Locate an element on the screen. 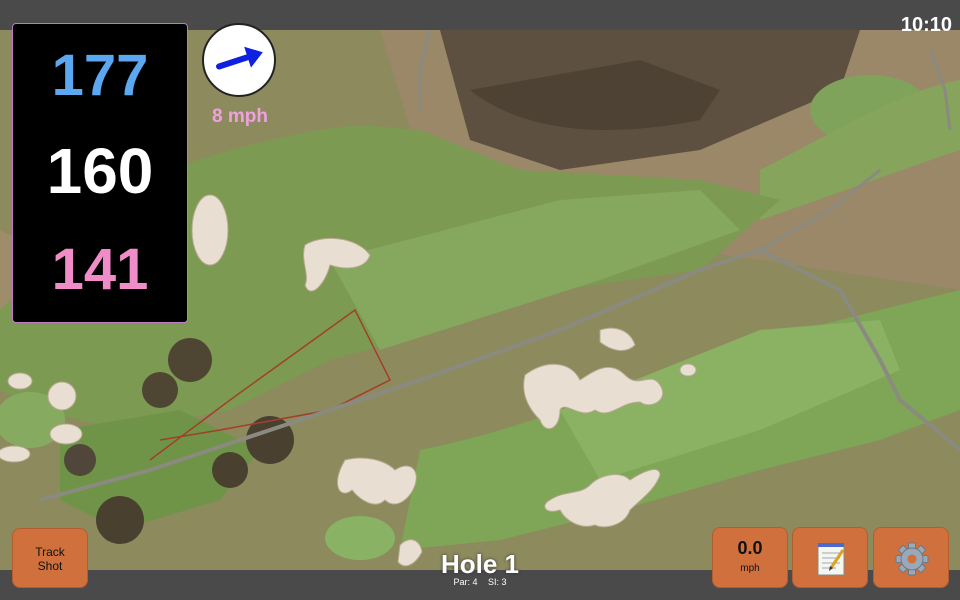  center-yardage: 160 is located at coordinates (100, 171).